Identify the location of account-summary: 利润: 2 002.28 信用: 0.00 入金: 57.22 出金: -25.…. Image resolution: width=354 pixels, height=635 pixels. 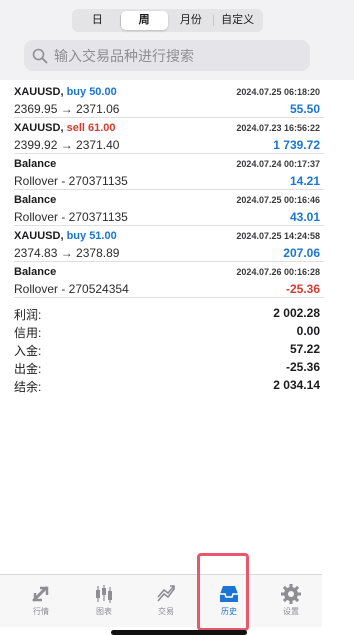
(167, 351).